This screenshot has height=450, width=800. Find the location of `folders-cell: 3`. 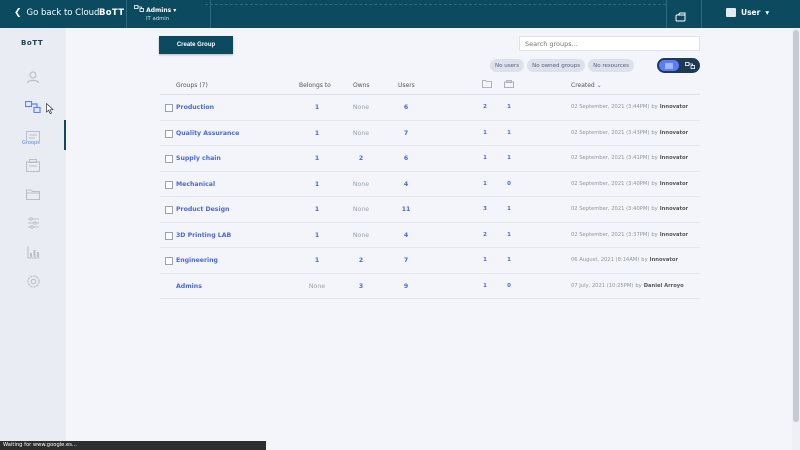

folders-cell: 3 is located at coordinates (485, 209).